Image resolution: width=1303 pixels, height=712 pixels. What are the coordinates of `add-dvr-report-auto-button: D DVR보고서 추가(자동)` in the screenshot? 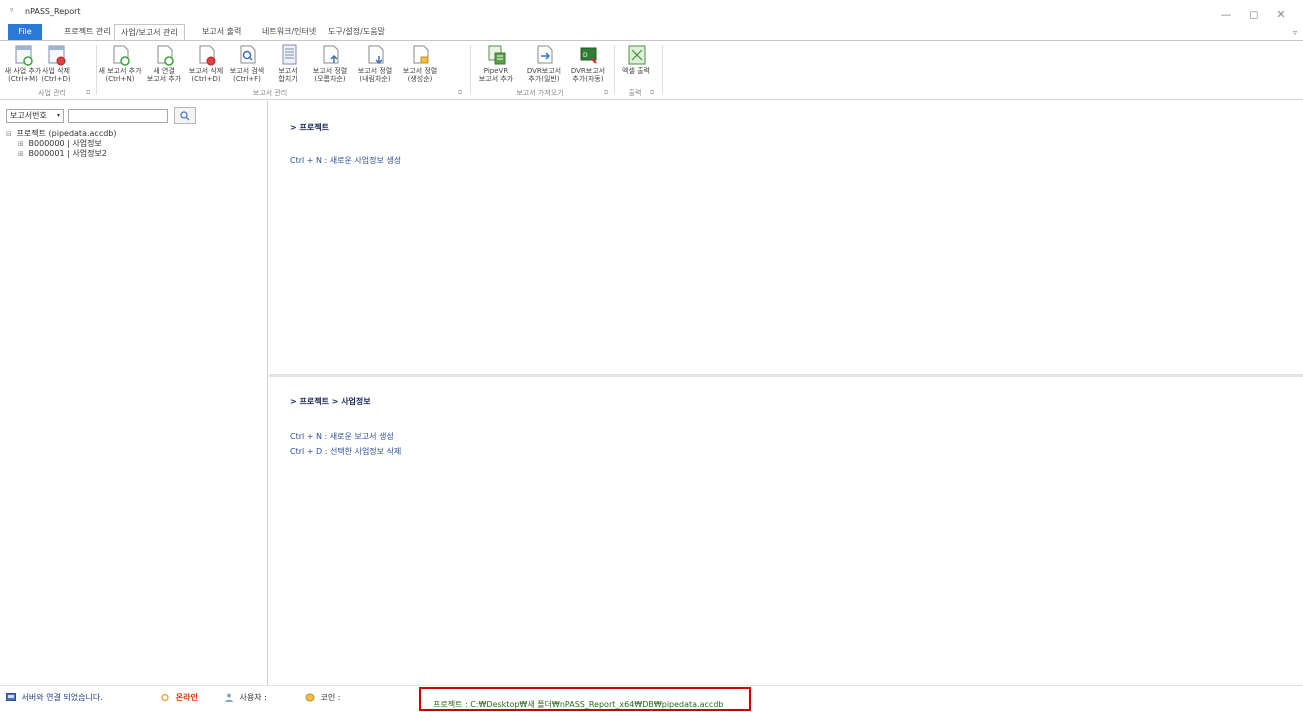 It's located at (588, 67).